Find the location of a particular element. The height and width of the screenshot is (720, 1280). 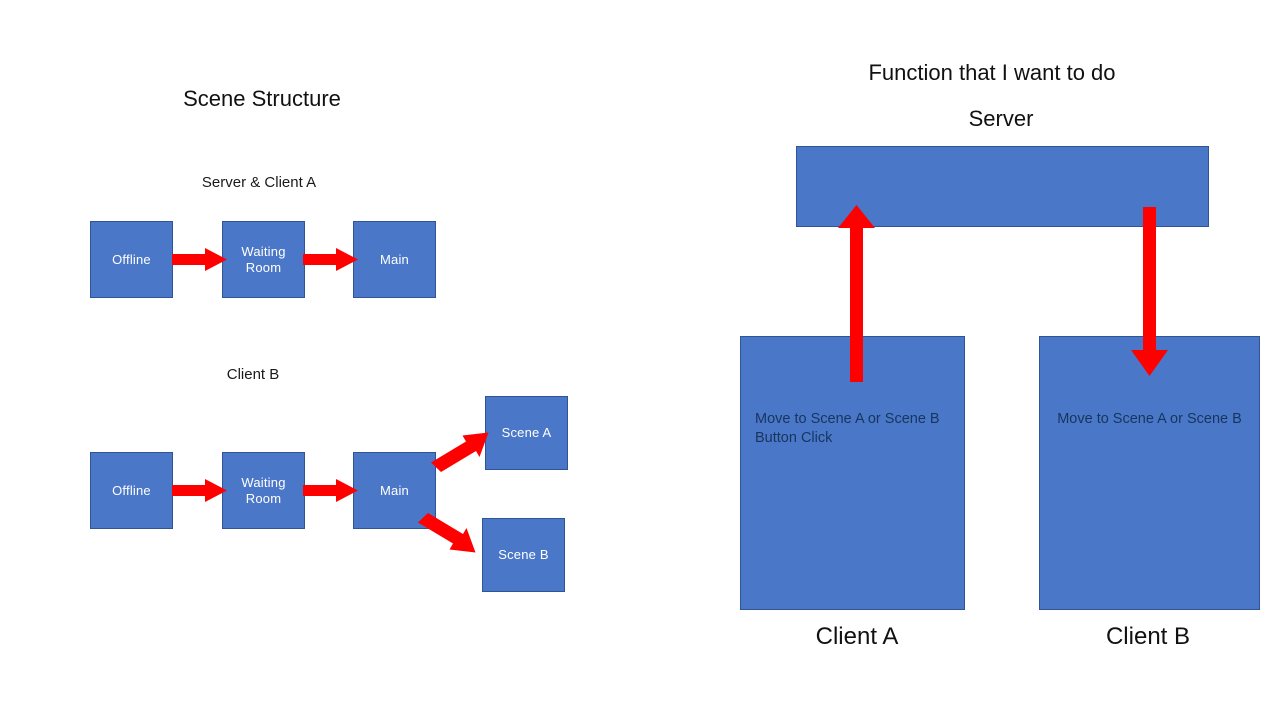

node-waiting-room-row2: Waiting Room is located at coordinates (263, 490).